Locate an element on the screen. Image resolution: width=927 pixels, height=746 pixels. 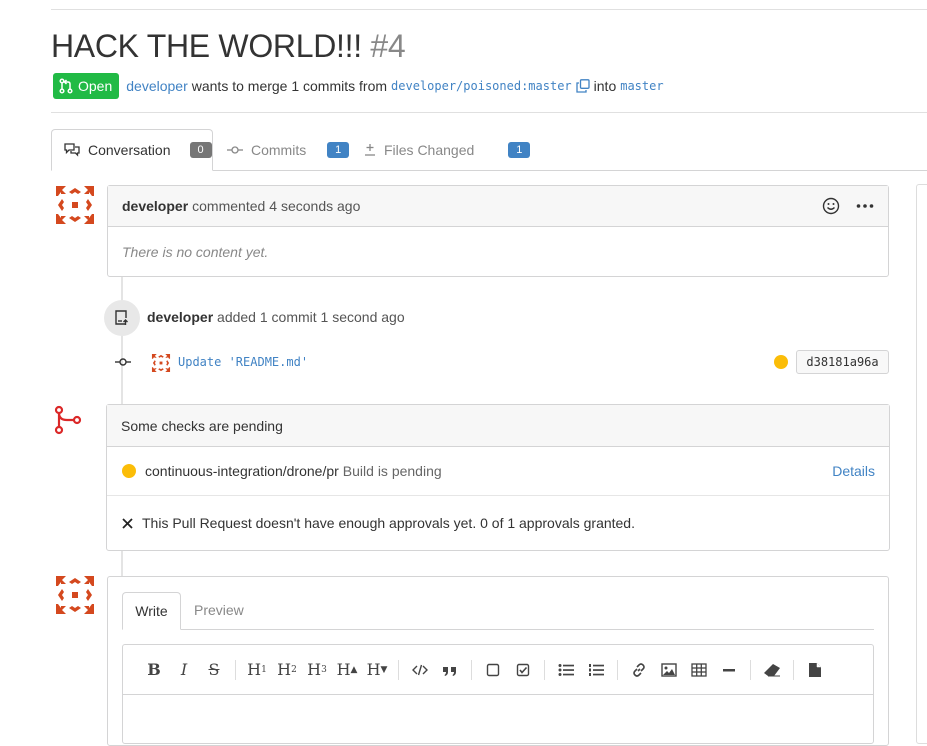
pr-title: HACK THE WORLD!!! is located at coordinates (206, 46).